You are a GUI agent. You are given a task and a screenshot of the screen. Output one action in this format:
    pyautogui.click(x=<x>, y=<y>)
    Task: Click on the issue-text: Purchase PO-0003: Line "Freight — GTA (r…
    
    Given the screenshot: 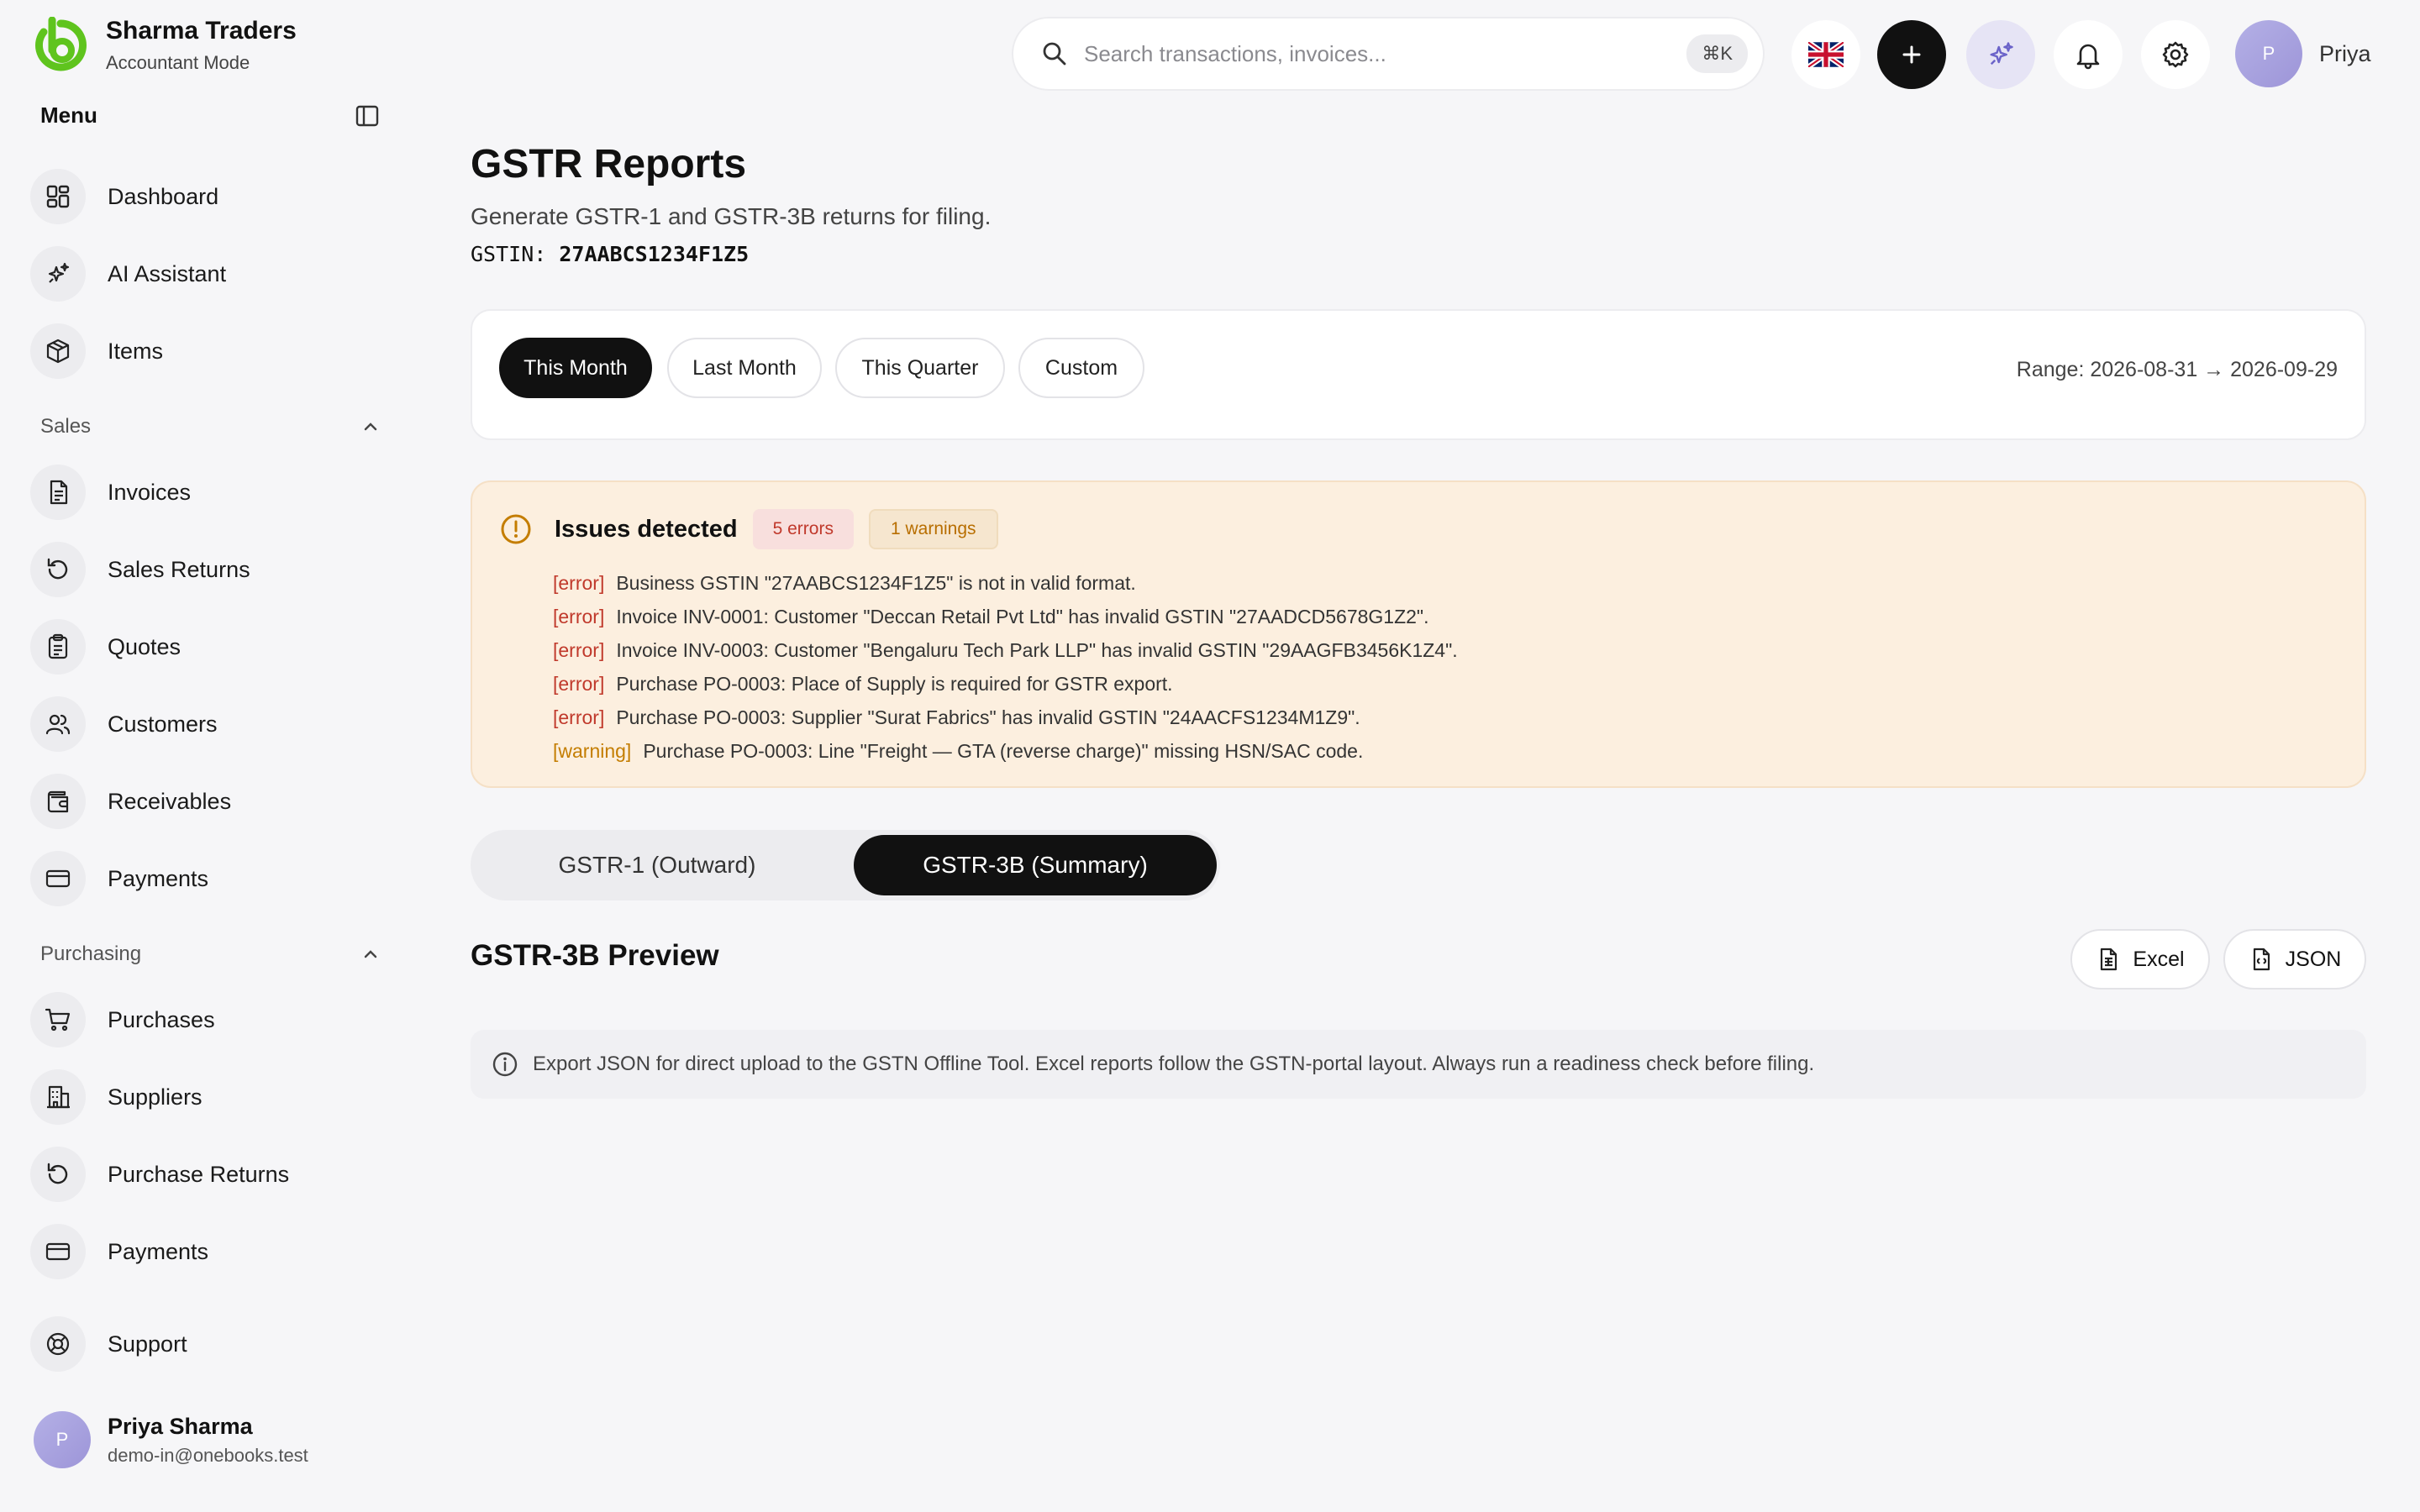 What is the action you would take?
    pyautogui.click(x=1003, y=751)
    